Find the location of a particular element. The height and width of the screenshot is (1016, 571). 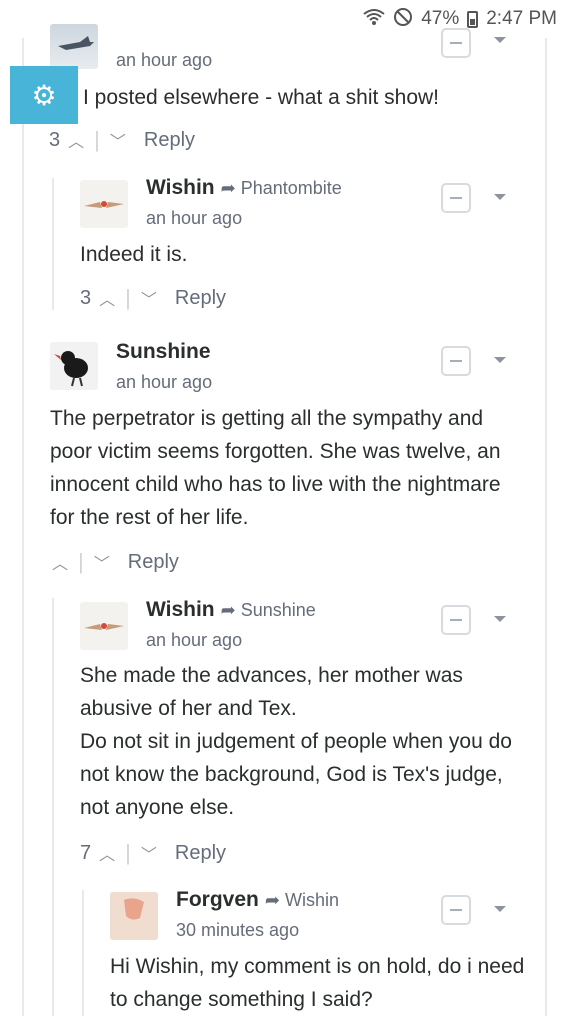

settings-button: ⚙ is located at coordinates (44, 95).